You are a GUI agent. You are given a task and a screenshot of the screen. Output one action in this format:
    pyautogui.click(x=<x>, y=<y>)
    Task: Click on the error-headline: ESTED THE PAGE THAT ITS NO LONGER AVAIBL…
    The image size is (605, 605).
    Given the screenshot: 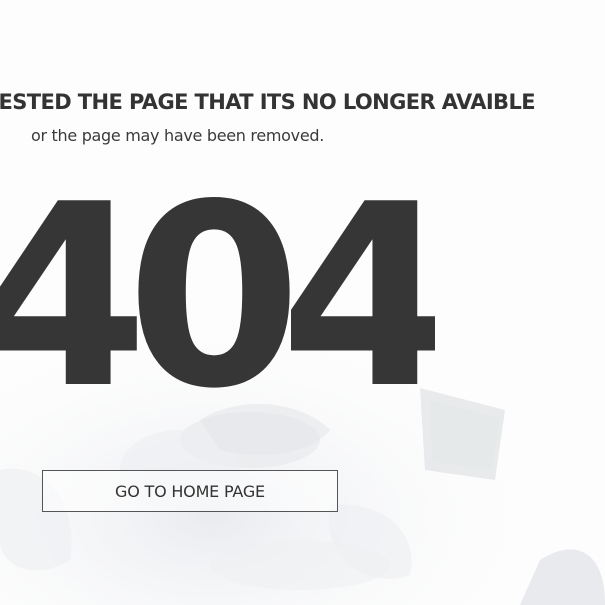 What is the action you would take?
    pyautogui.click(x=302, y=105)
    